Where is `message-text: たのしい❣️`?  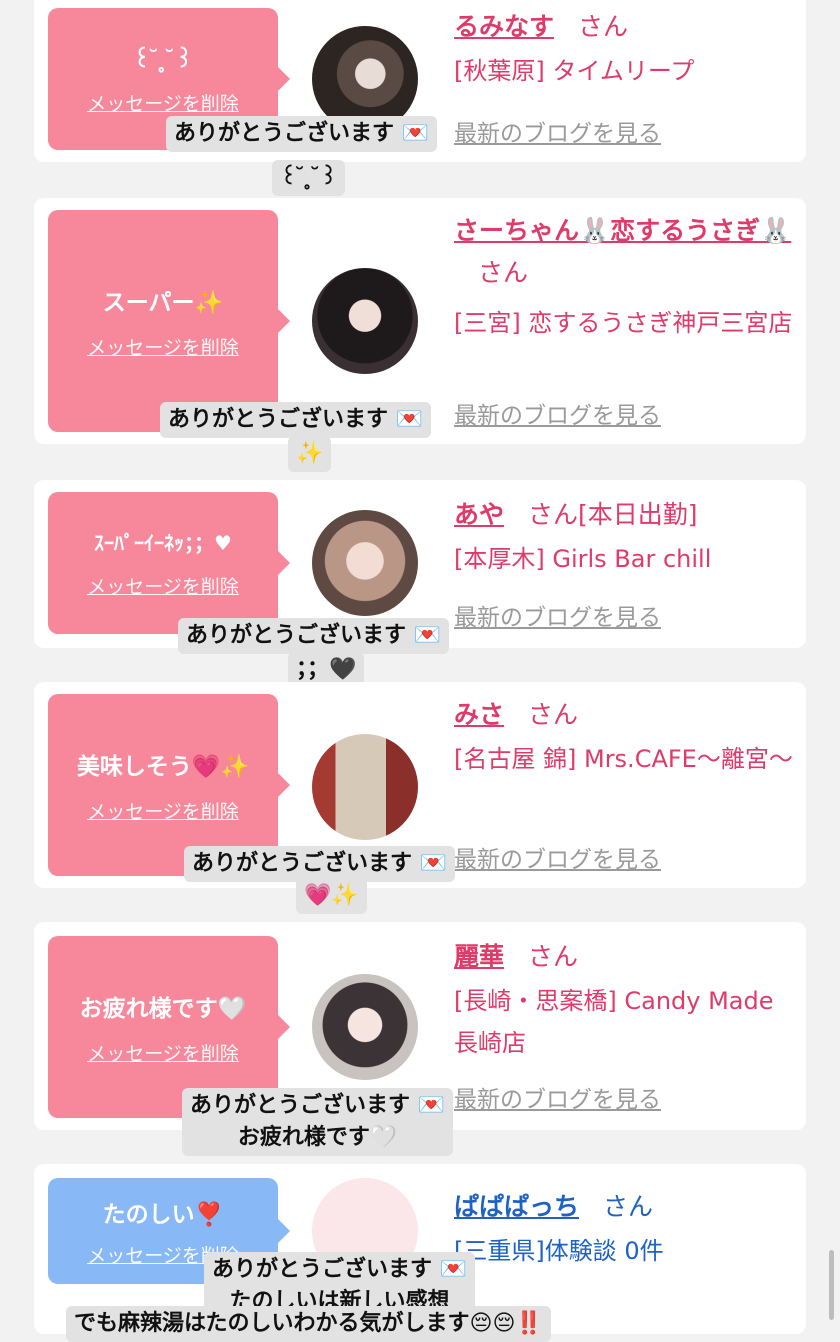
message-text: たのしい❣️ is located at coordinates (163, 1214).